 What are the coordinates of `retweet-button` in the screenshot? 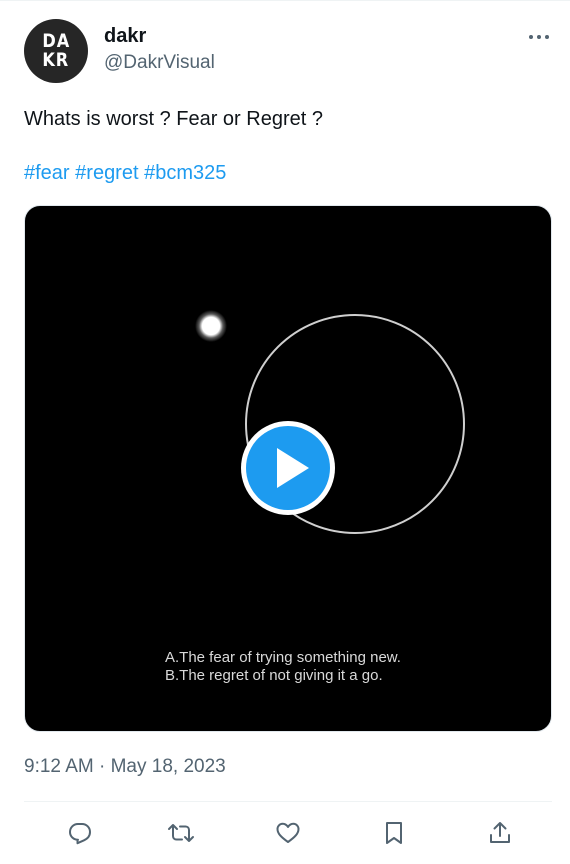 It's located at (181, 833).